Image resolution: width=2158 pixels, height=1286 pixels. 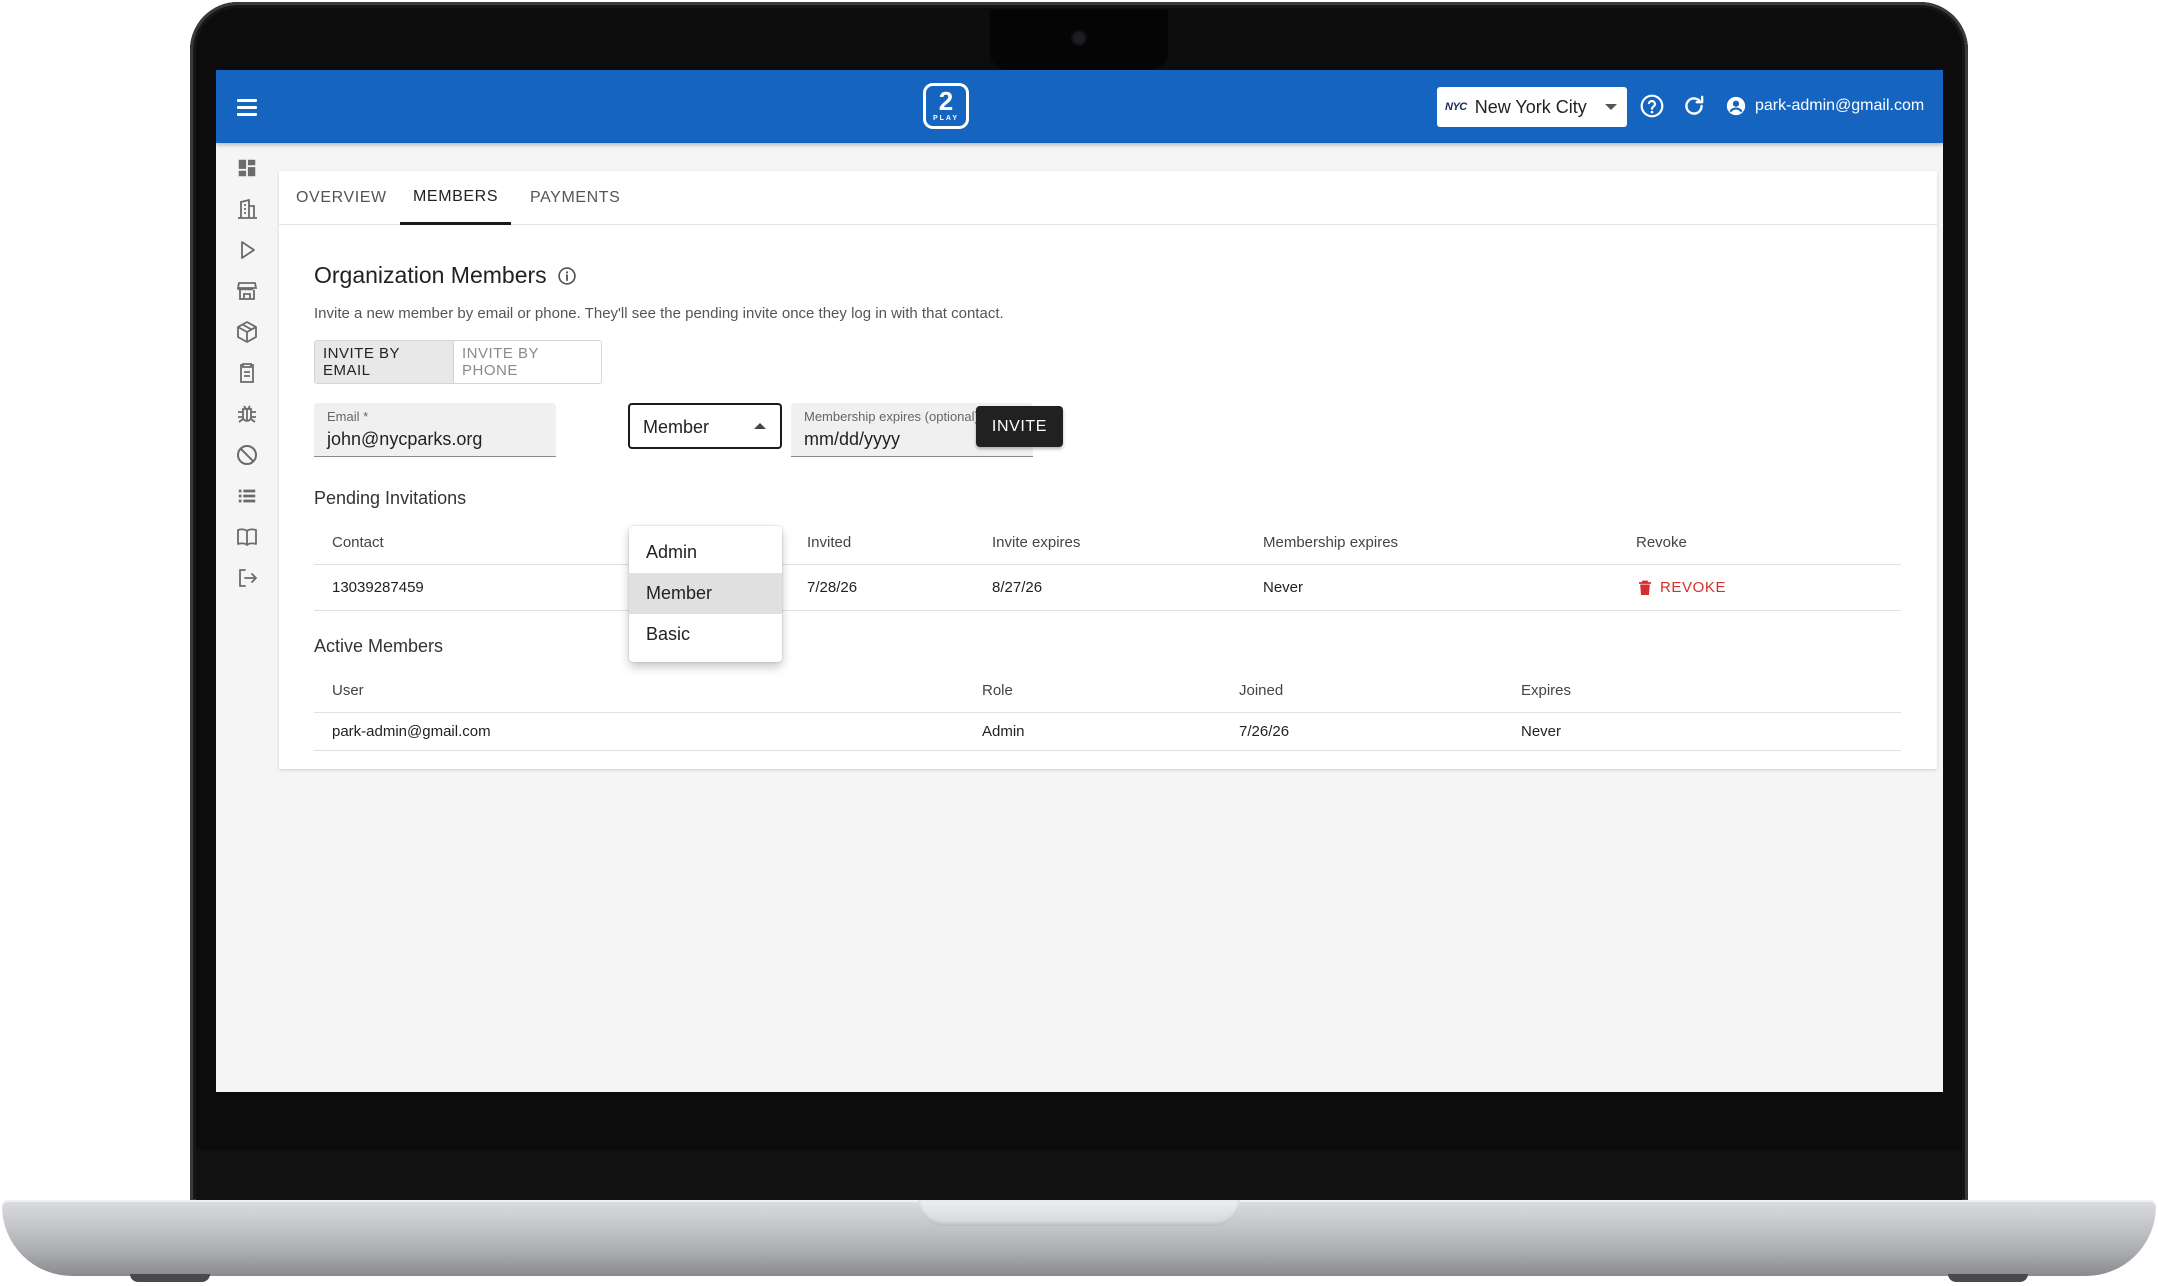 What do you see at coordinates (705, 634) in the screenshot?
I see `role-option-basic: Basic` at bounding box center [705, 634].